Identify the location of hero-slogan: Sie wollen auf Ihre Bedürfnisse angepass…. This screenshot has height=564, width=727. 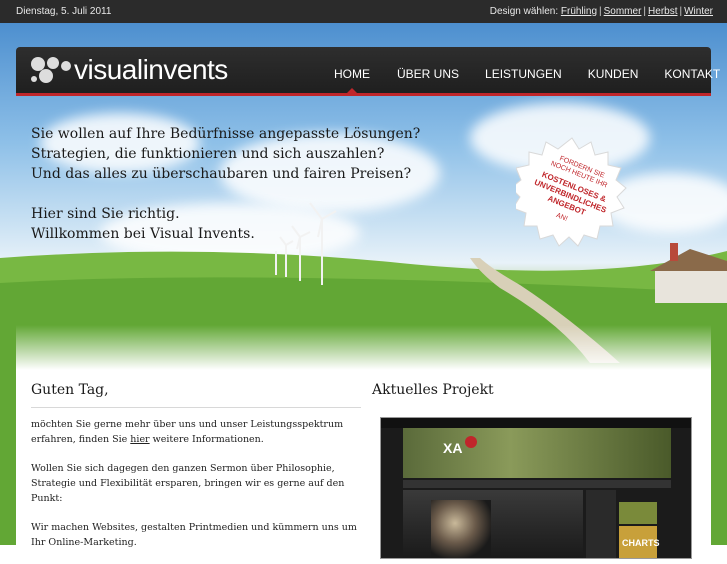
(225, 184).